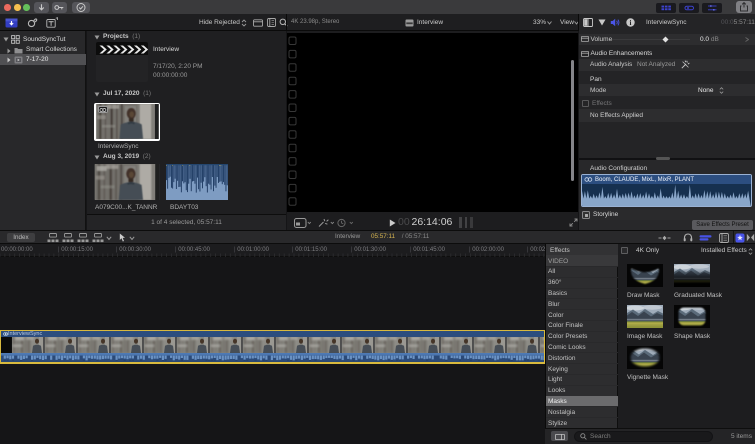 The width and height of the screenshot is (755, 444). Describe the element at coordinates (631, 23) in the screenshot. I see `svg-text: i` at that location.